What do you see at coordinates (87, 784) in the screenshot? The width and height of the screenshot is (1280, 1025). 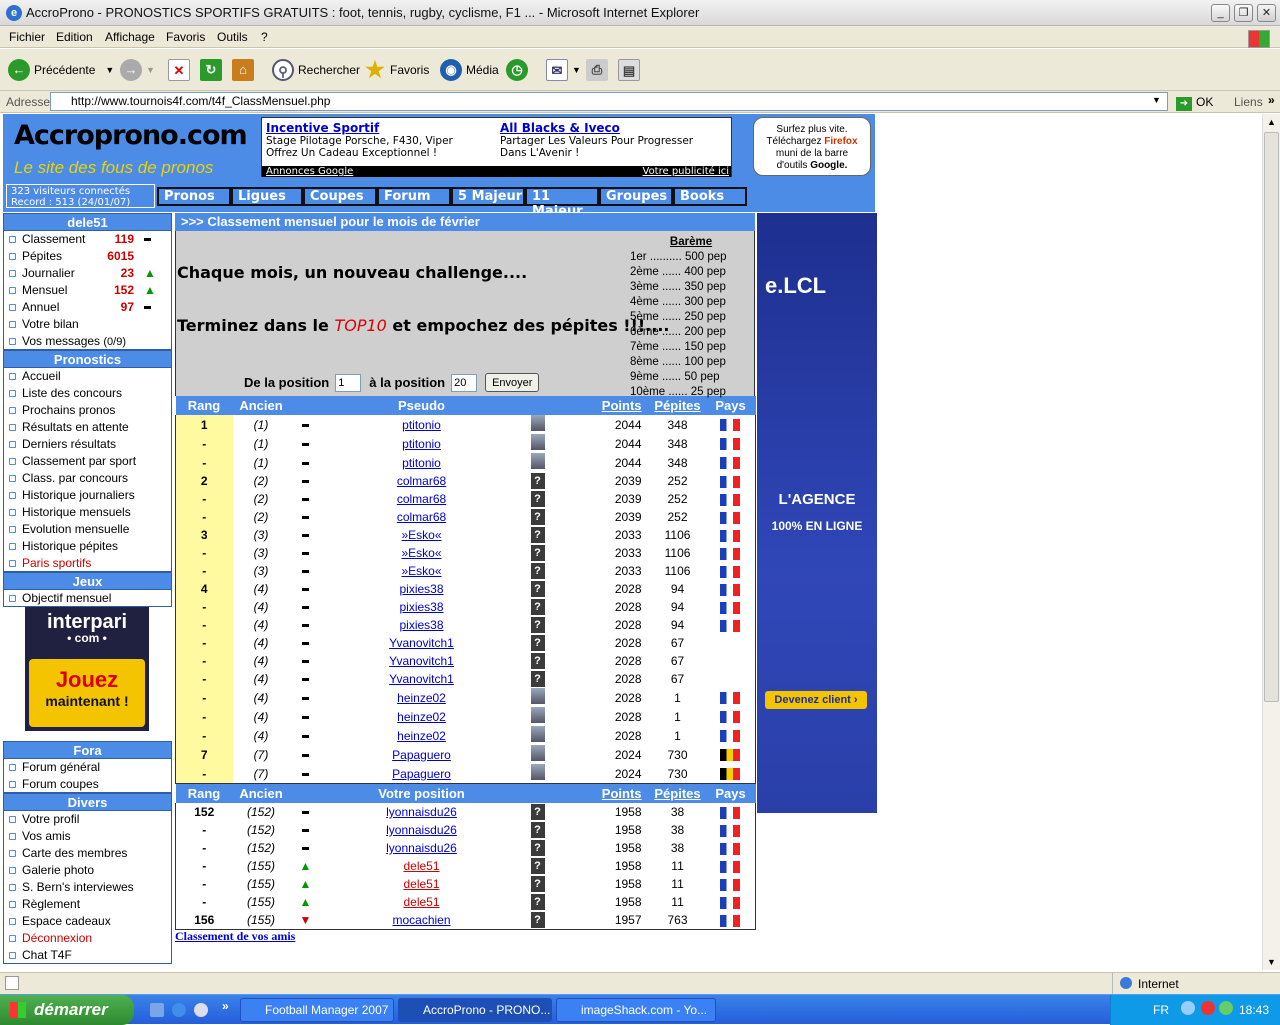 I see `sidebar-item-fora-1: Forum coupes` at bounding box center [87, 784].